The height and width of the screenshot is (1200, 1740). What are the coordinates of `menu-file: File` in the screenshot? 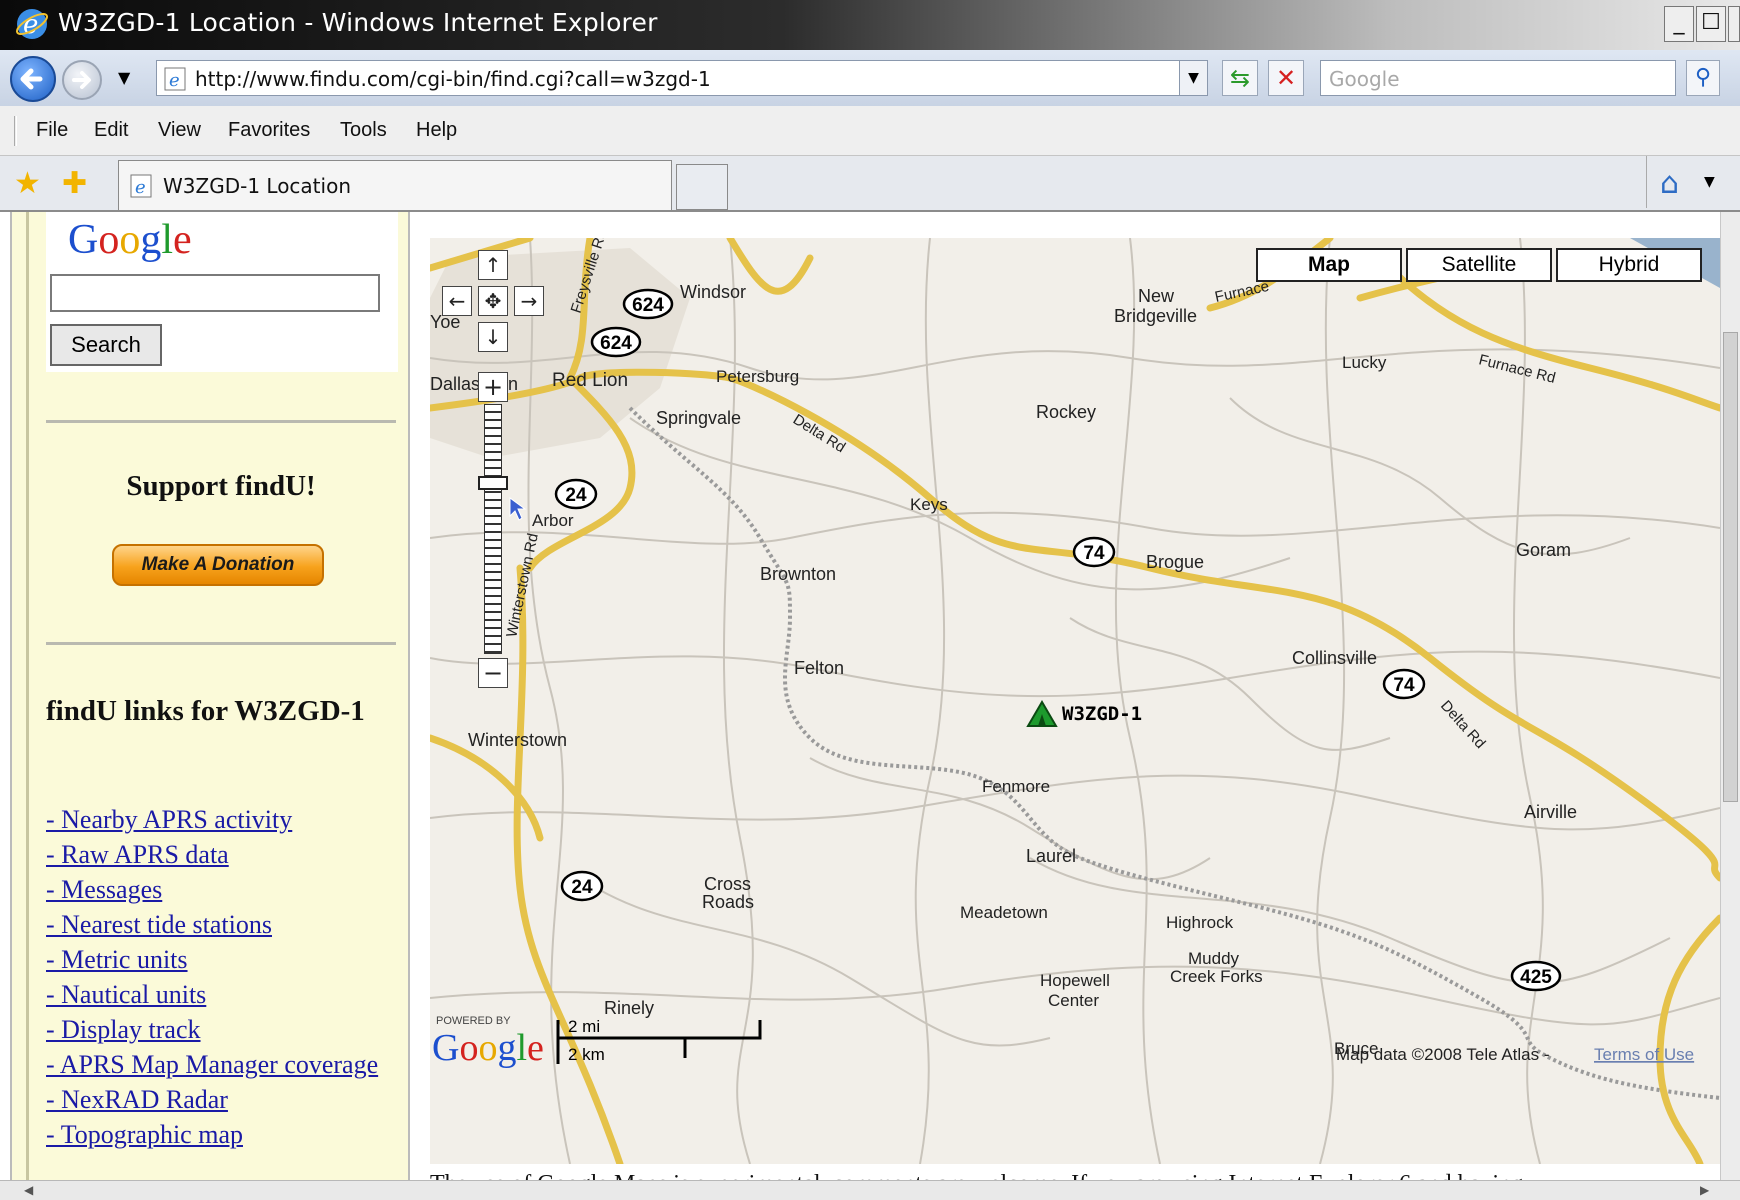 It's located at (52, 130).